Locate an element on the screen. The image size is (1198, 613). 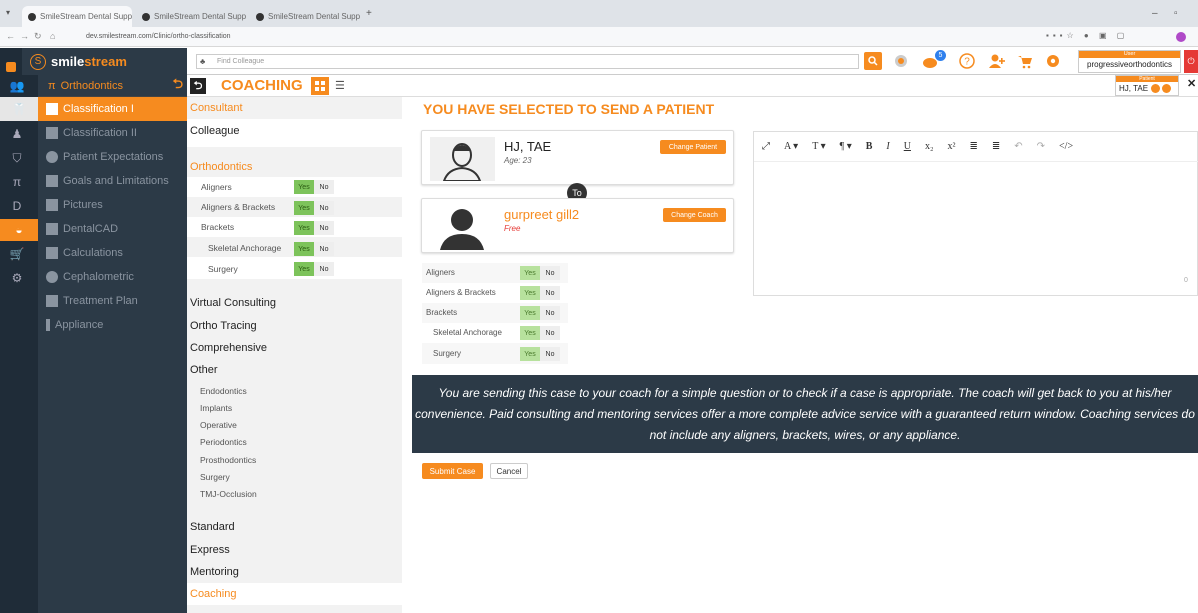
other-item: Surgery is located at coordinates (215, 477).